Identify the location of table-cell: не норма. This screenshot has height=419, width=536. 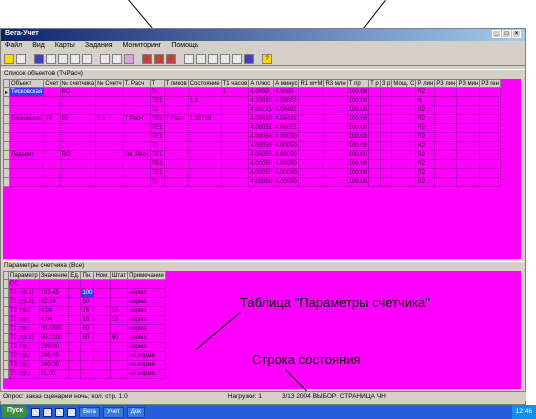
(146, 356).